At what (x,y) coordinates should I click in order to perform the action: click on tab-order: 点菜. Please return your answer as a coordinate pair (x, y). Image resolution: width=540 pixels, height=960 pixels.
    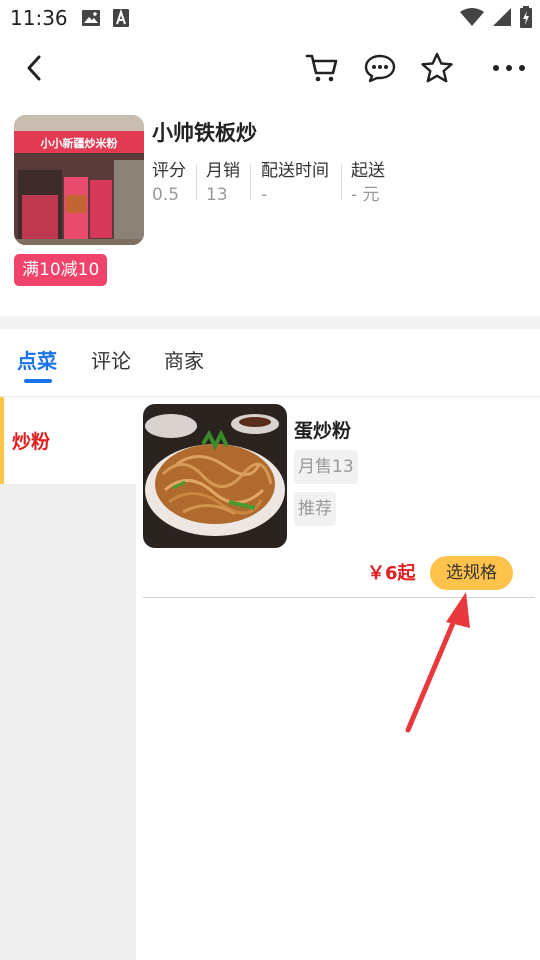
    Looking at the image, I should click on (37, 359).